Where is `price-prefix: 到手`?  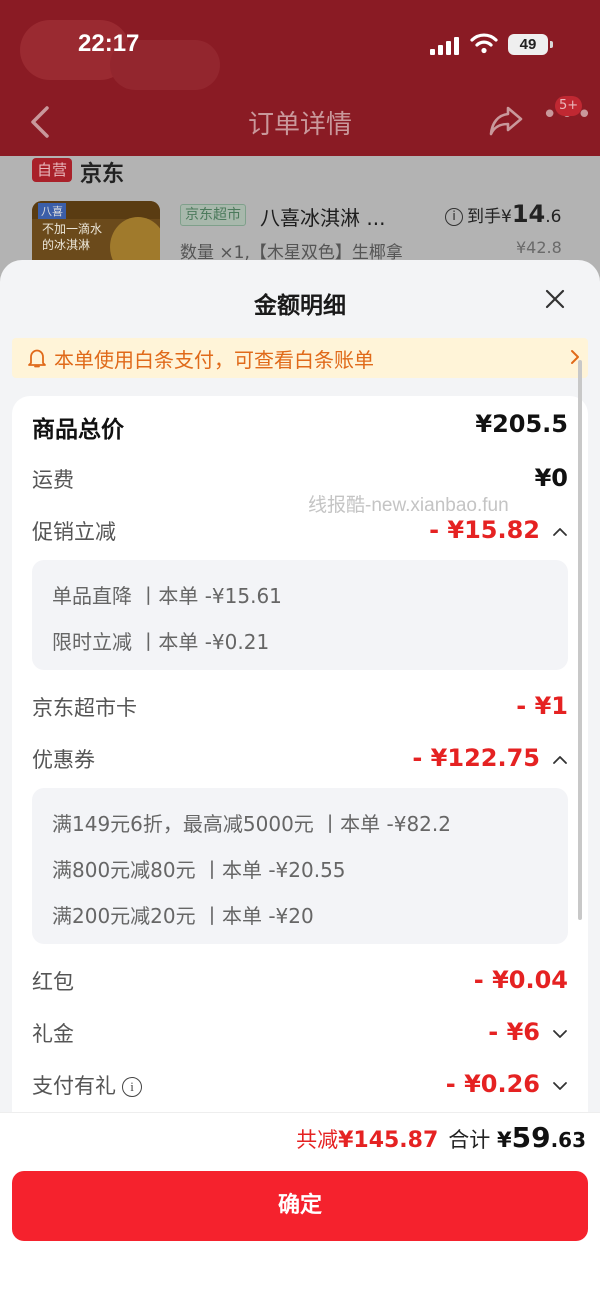 price-prefix: 到手 is located at coordinates (484, 217).